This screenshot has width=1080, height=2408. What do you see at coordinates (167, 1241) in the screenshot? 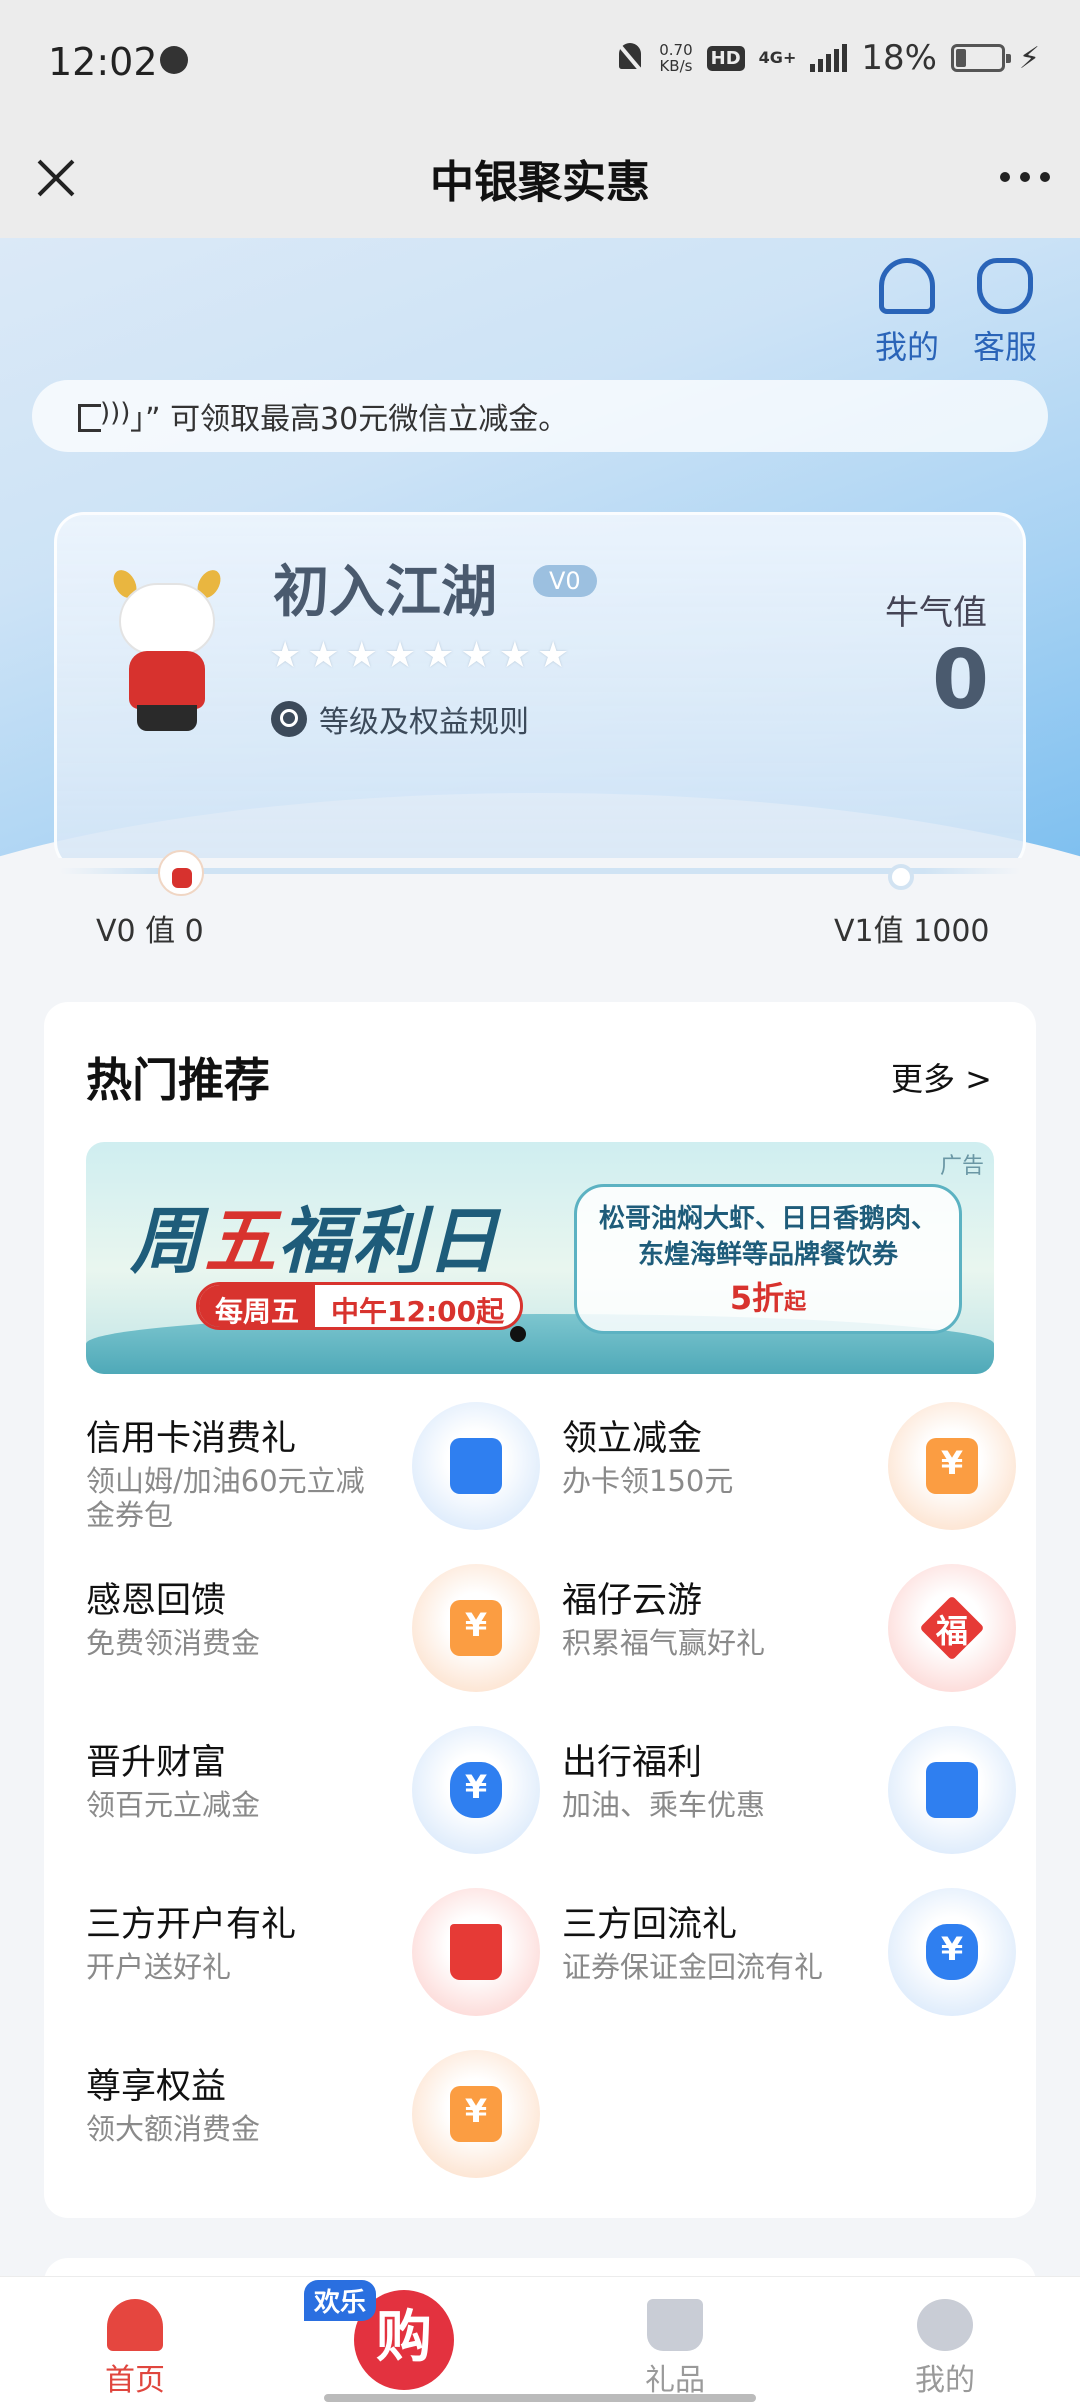
I see `banner-title-part: 周` at bounding box center [167, 1241].